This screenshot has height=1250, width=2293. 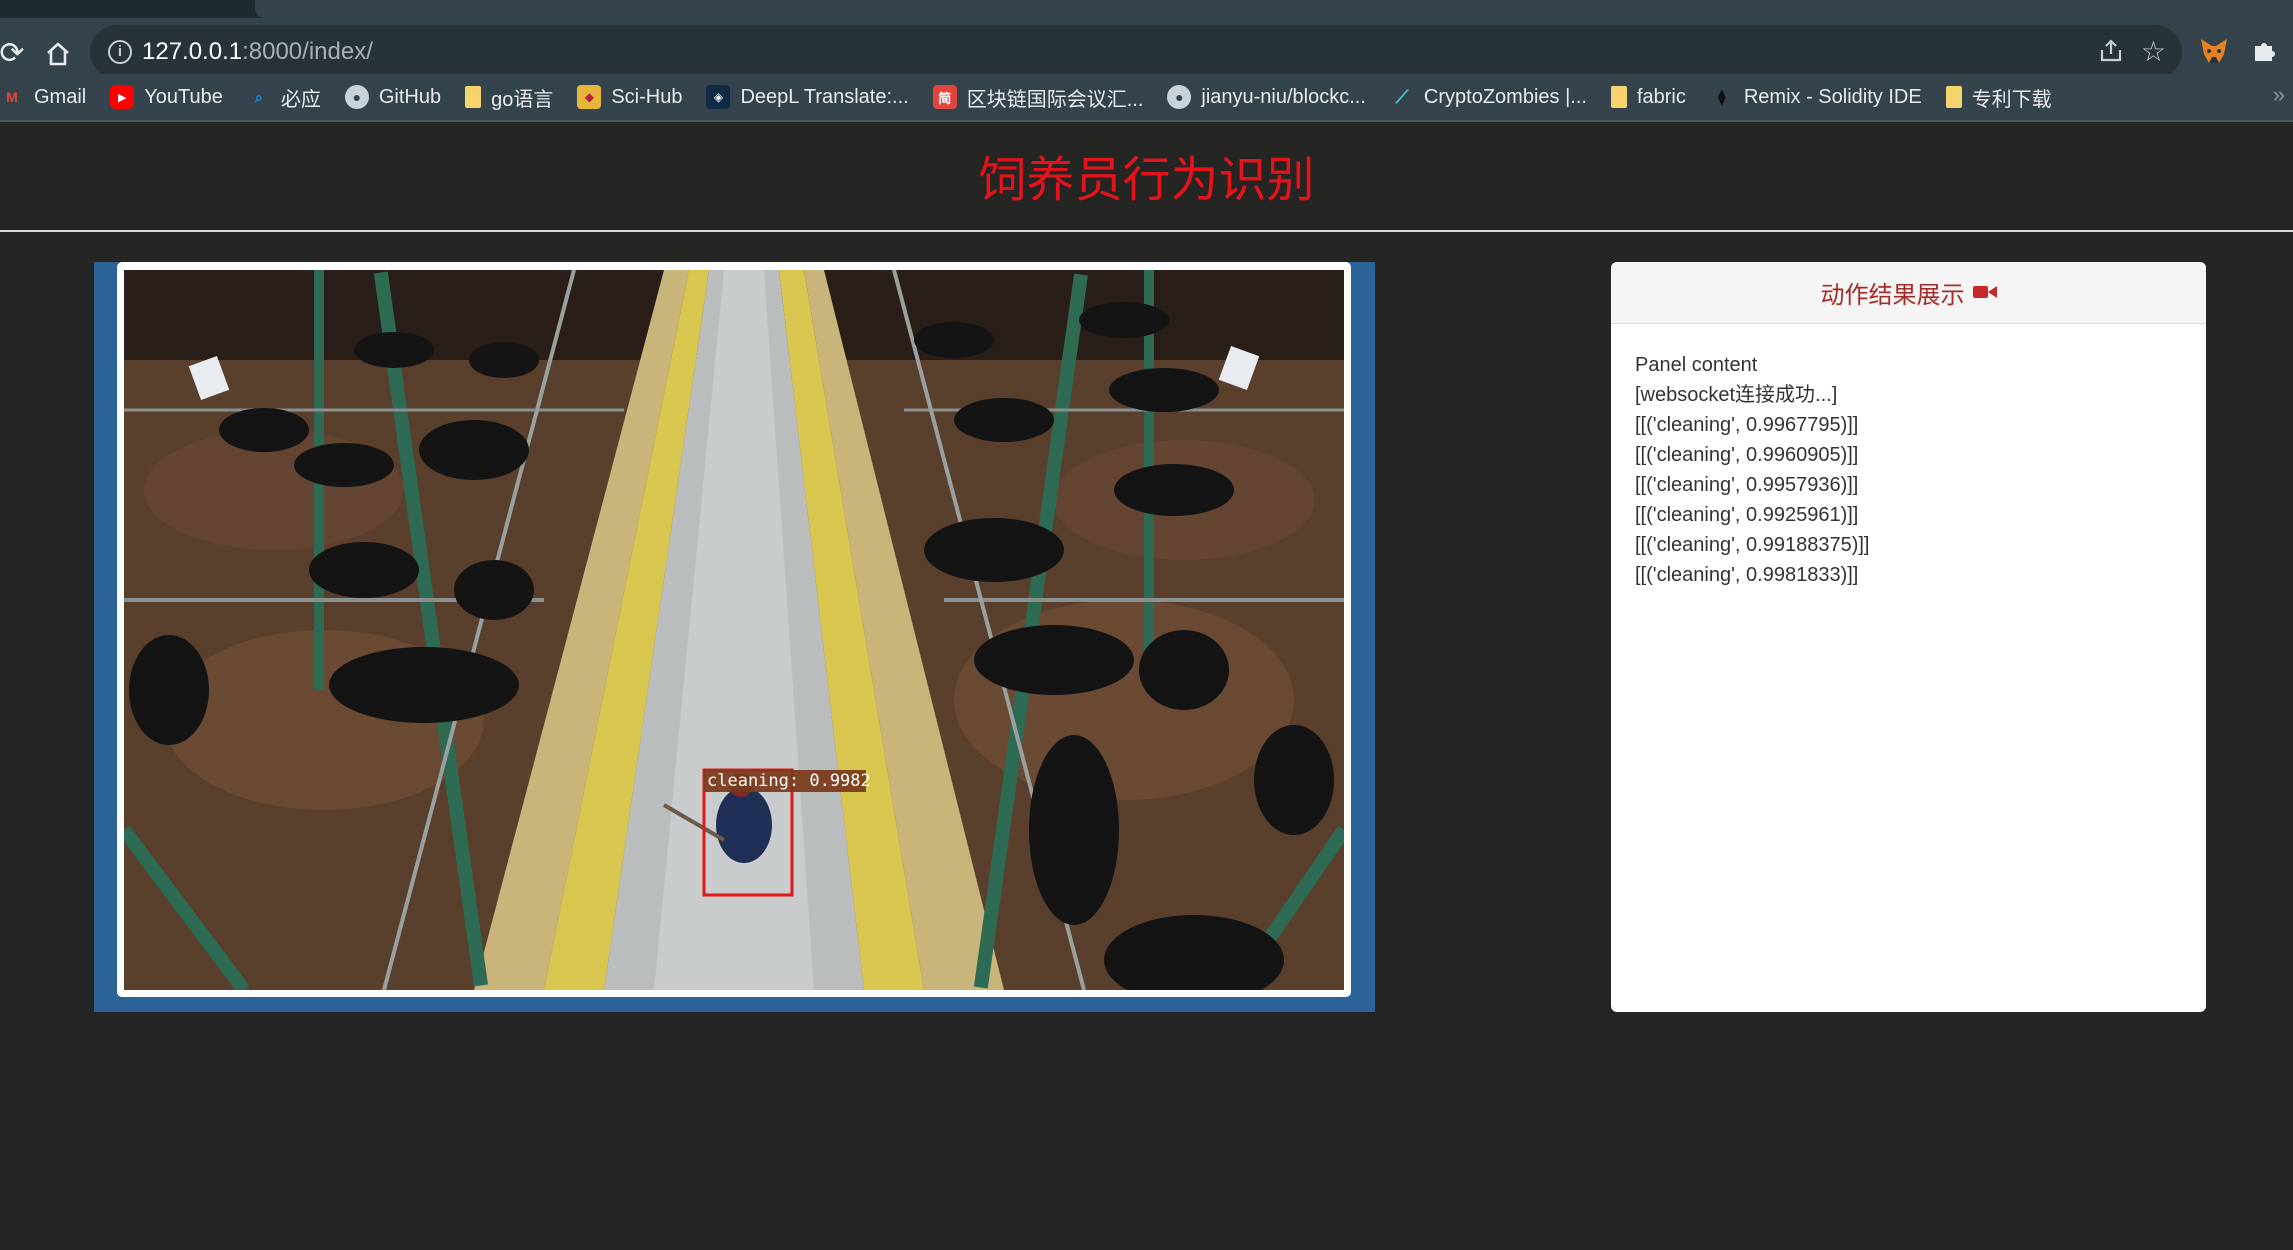 What do you see at coordinates (1747, 515) in the screenshot?
I see `panel-line: [[('cleaning', 0.9925961)]]` at bounding box center [1747, 515].